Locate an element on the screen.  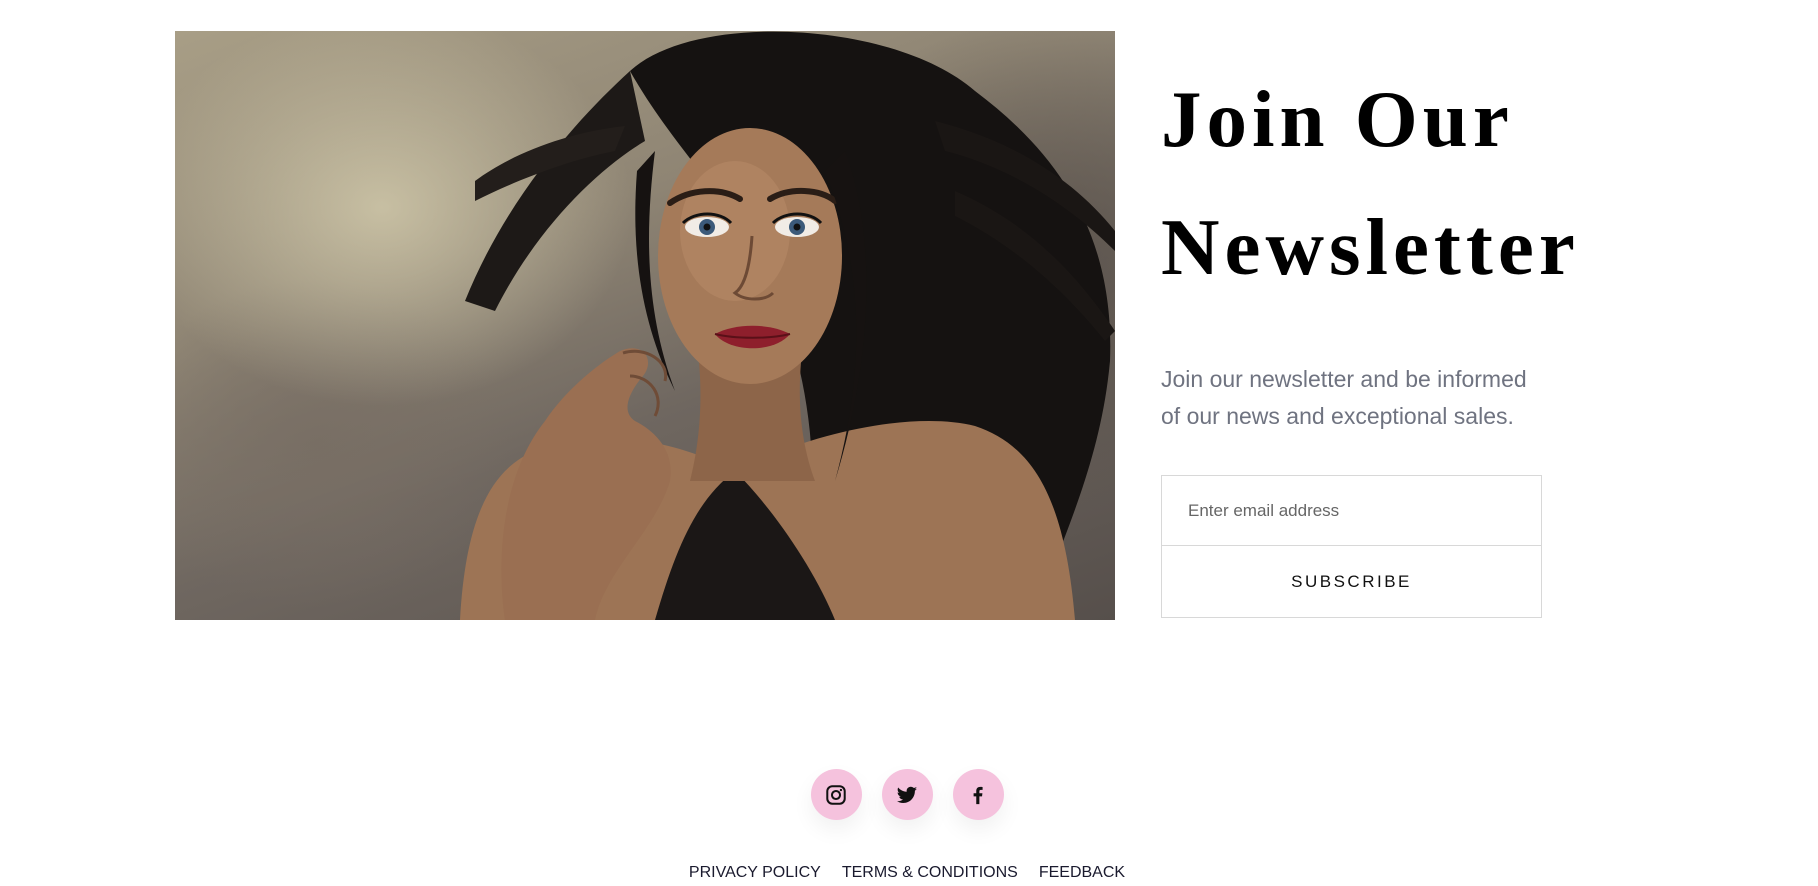
instagram-button is located at coordinates (836, 794).